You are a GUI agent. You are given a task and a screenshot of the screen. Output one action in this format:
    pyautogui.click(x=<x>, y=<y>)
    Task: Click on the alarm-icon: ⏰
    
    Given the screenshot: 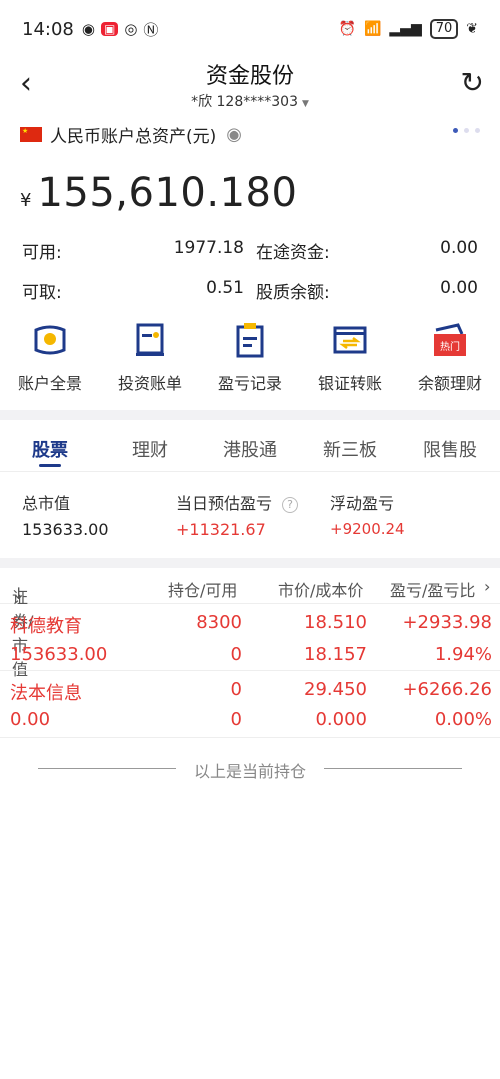 What is the action you would take?
    pyautogui.click(x=347, y=29)
    